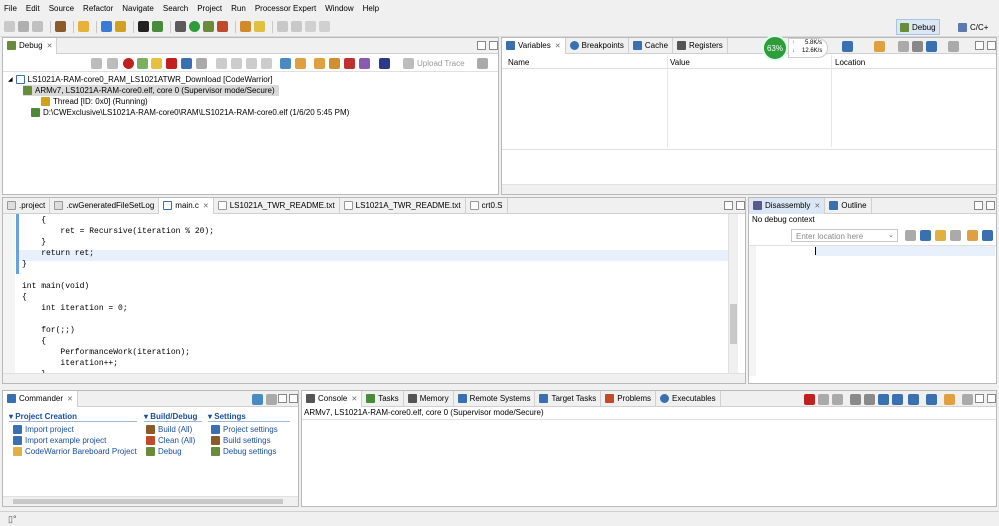  Describe the element at coordinates (40, 398) in the screenshot. I see `tab-commander: Commander ✕` at that location.